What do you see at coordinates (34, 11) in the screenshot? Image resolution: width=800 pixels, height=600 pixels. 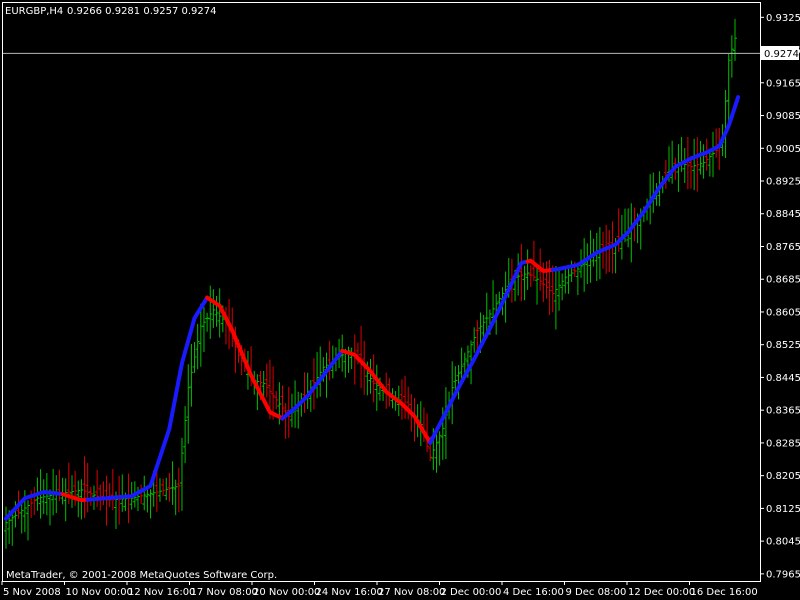 I see `symbol-label: EURGBP,H4` at bounding box center [34, 11].